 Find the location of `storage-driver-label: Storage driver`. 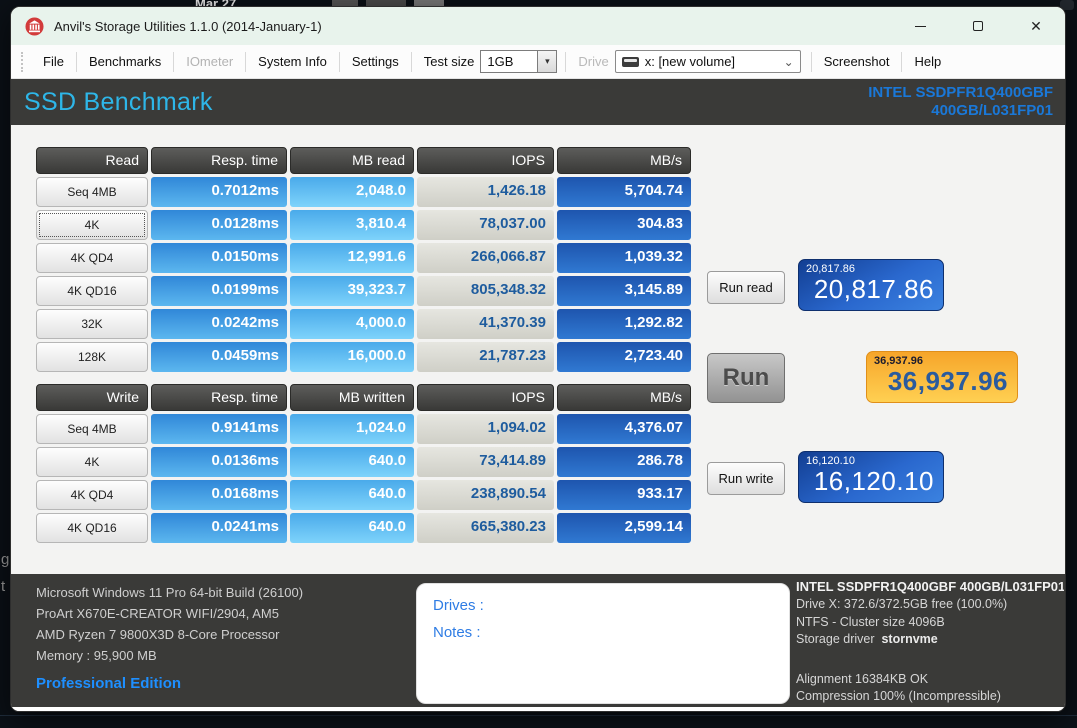

storage-driver-label: Storage driver is located at coordinates (835, 639).